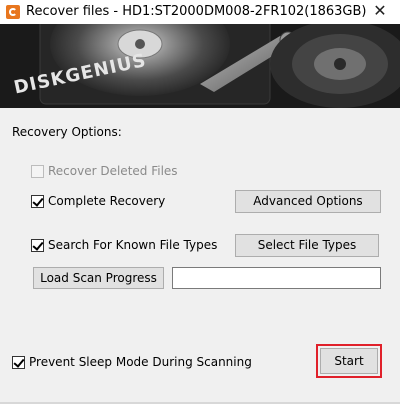  Describe the element at coordinates (133, 245) in the screenshot. I see `search-known-file-types-label: Search For Known File Types` at that location.